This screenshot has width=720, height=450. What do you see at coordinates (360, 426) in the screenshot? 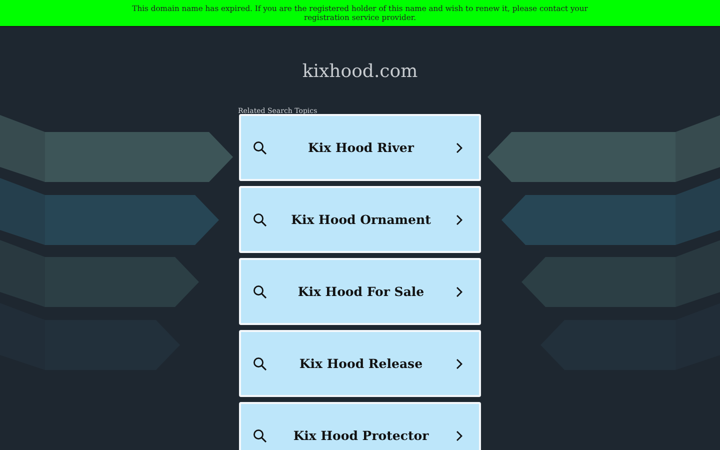
I see `topic-link: Kix Hood Protector` at bounding box center [360, 426].